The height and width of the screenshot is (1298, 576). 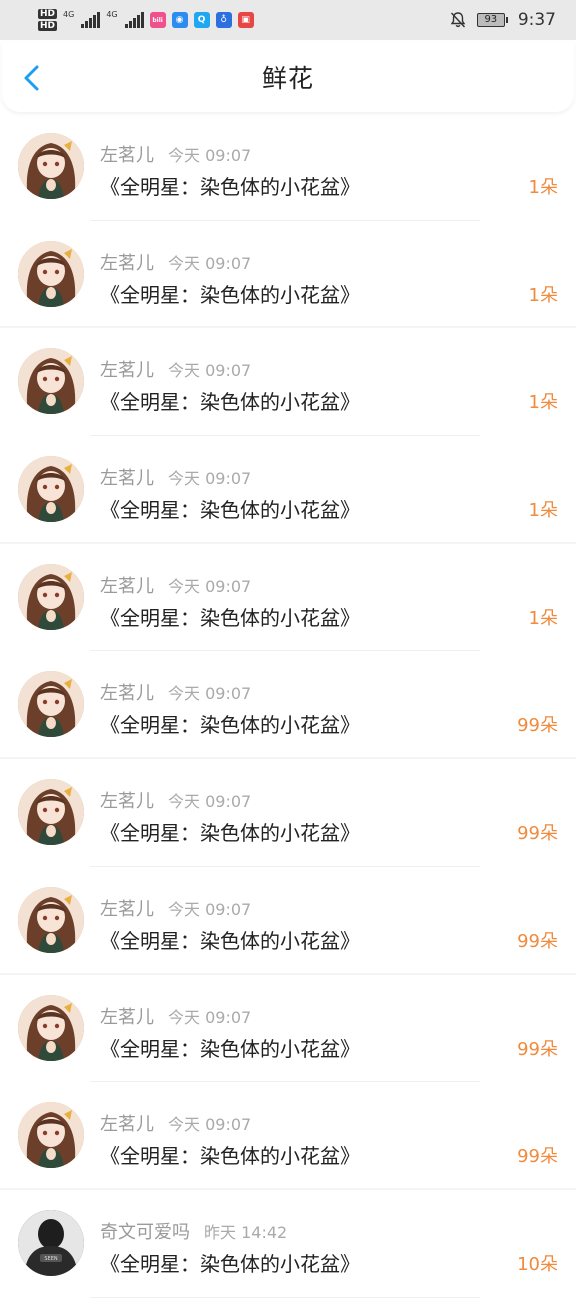 I want to click on page-title: 鲜花, so click(x=287, y=78).